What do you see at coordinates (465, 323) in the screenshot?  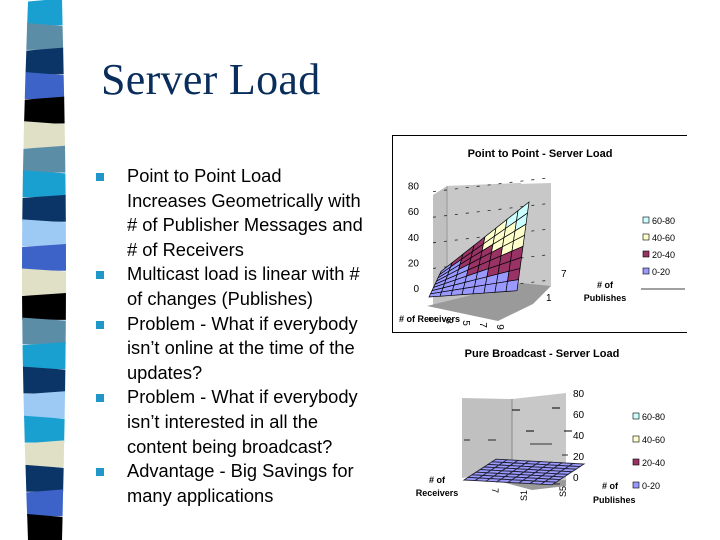 I see `x-tick-label: 5` at bounding box center [465, 323].